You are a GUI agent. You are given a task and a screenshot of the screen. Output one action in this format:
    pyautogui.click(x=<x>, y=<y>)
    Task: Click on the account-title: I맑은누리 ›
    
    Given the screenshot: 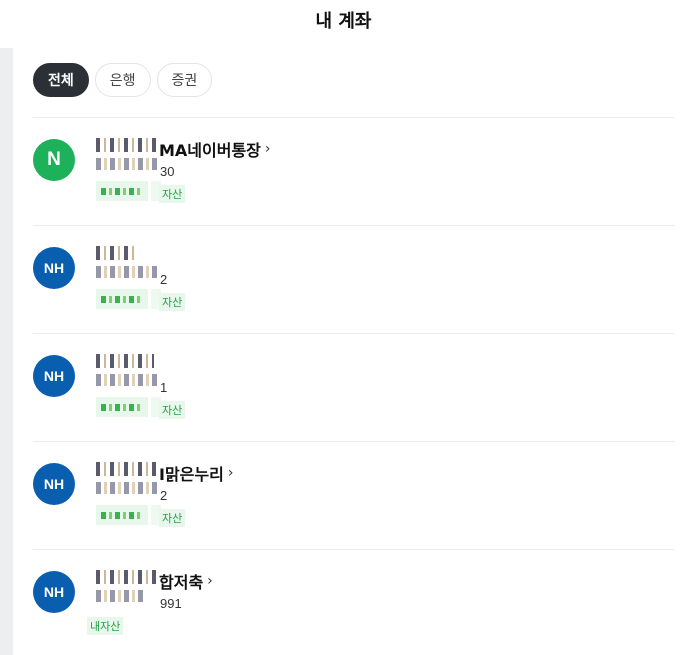 What is the action you would take?
    pyautogui.click(x=196, y=473)
    